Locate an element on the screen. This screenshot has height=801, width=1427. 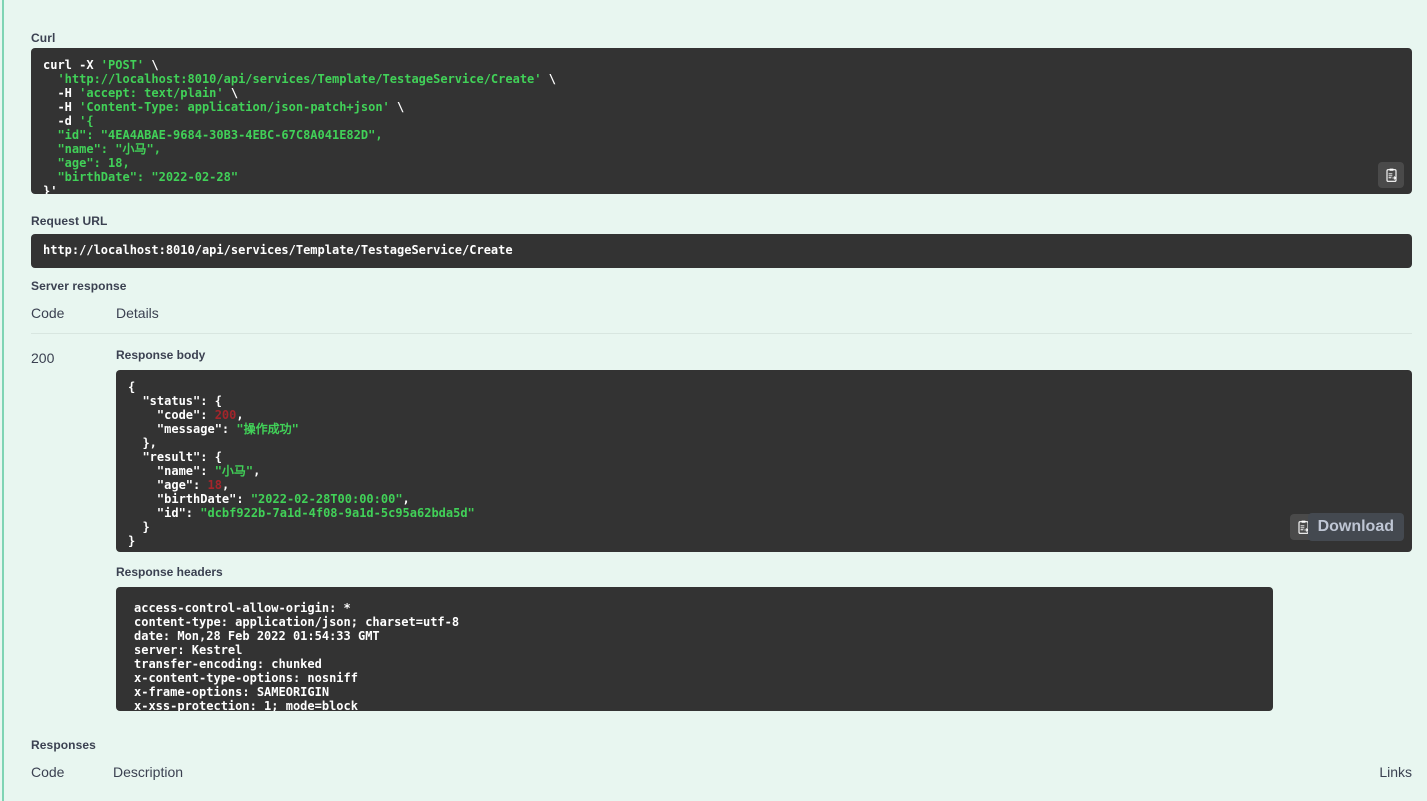
curl-label: Curl is located at coordinates (43, 38).